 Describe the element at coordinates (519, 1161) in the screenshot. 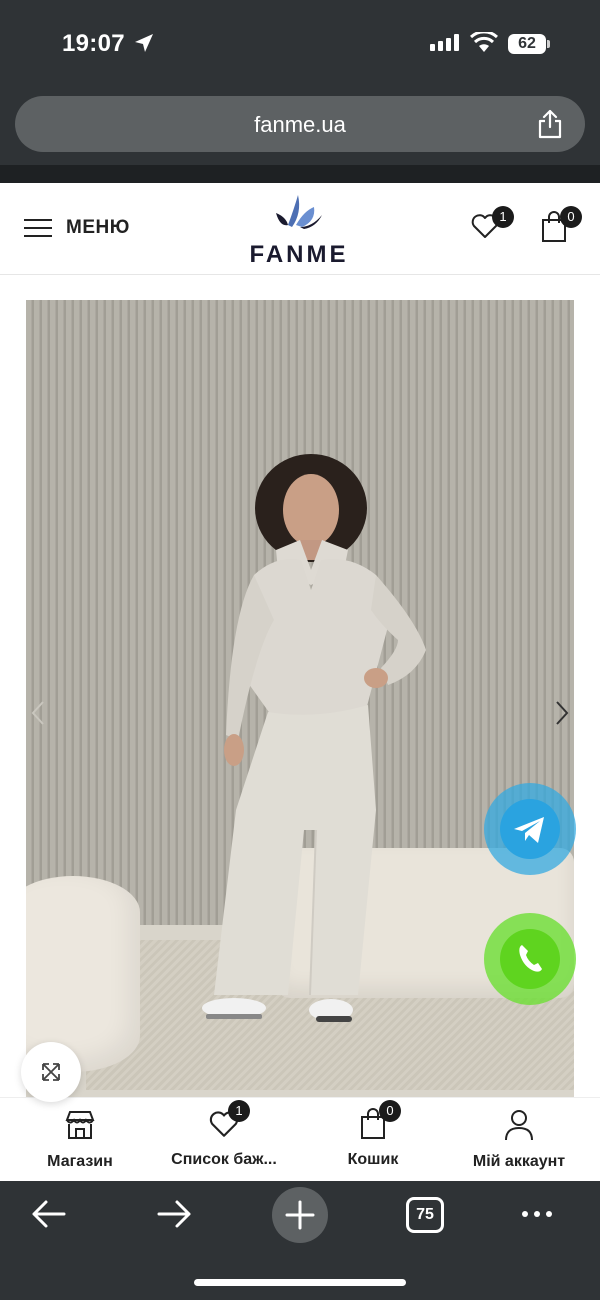

I see `tab-account-label: Мій аккаунт` at that location.